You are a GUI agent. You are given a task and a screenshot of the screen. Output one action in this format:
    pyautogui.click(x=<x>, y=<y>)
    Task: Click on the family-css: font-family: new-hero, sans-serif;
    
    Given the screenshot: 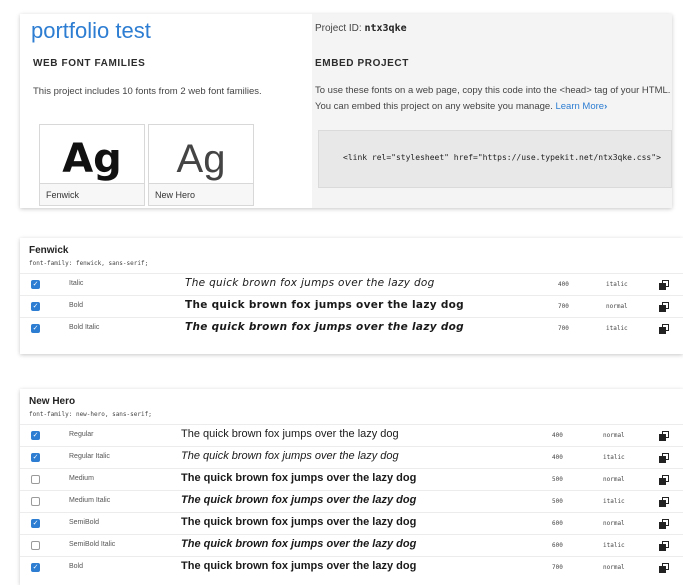 What is the action you would take?
    pyautogui.click(x=90, y=414)
    